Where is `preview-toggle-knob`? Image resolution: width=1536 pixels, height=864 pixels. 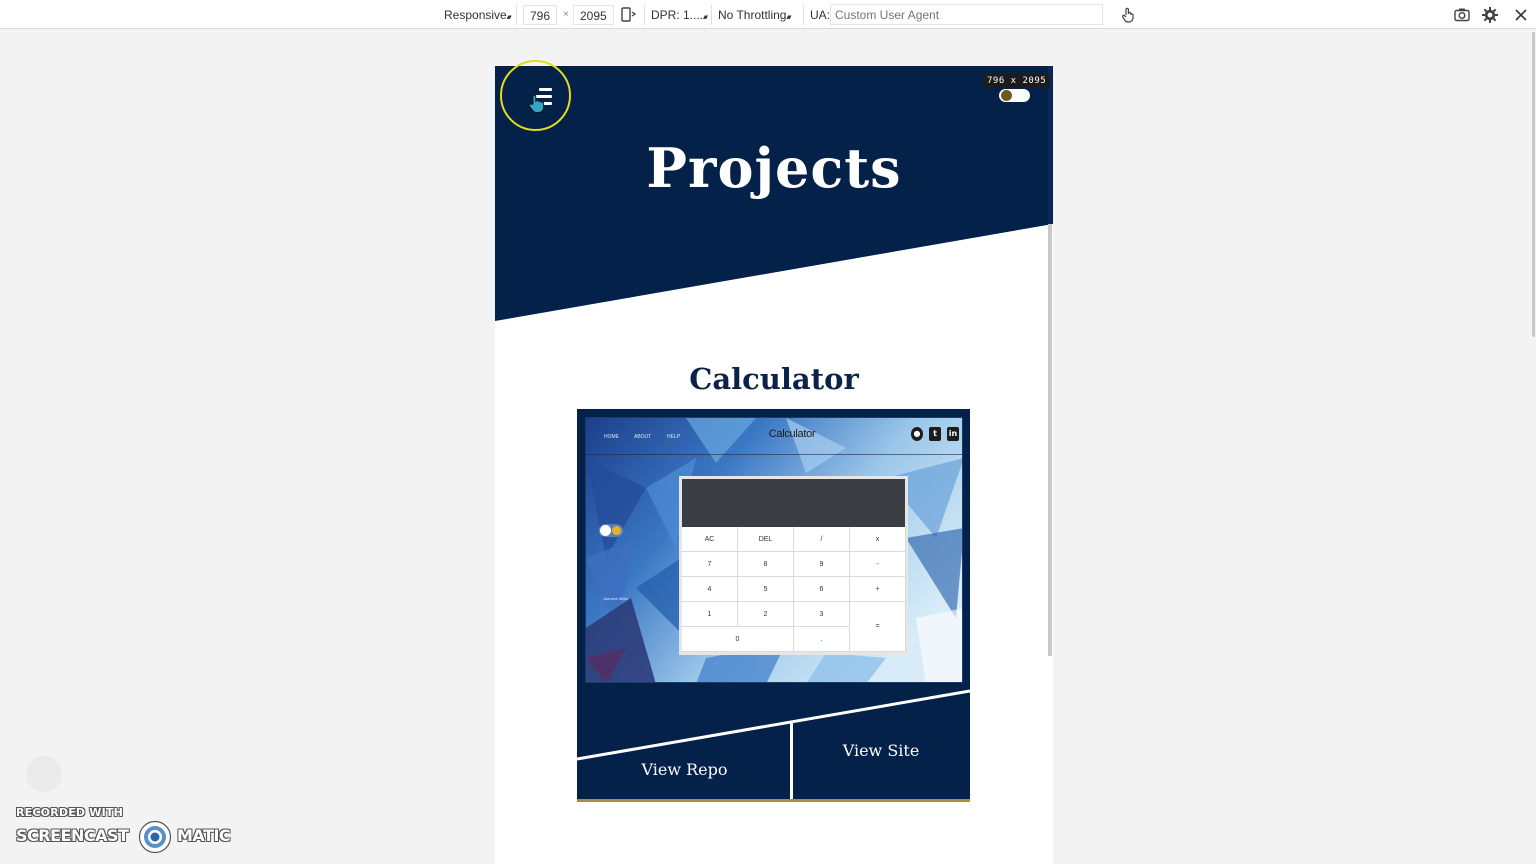 preview-toggle-knob is located at coordinates (605, 530).